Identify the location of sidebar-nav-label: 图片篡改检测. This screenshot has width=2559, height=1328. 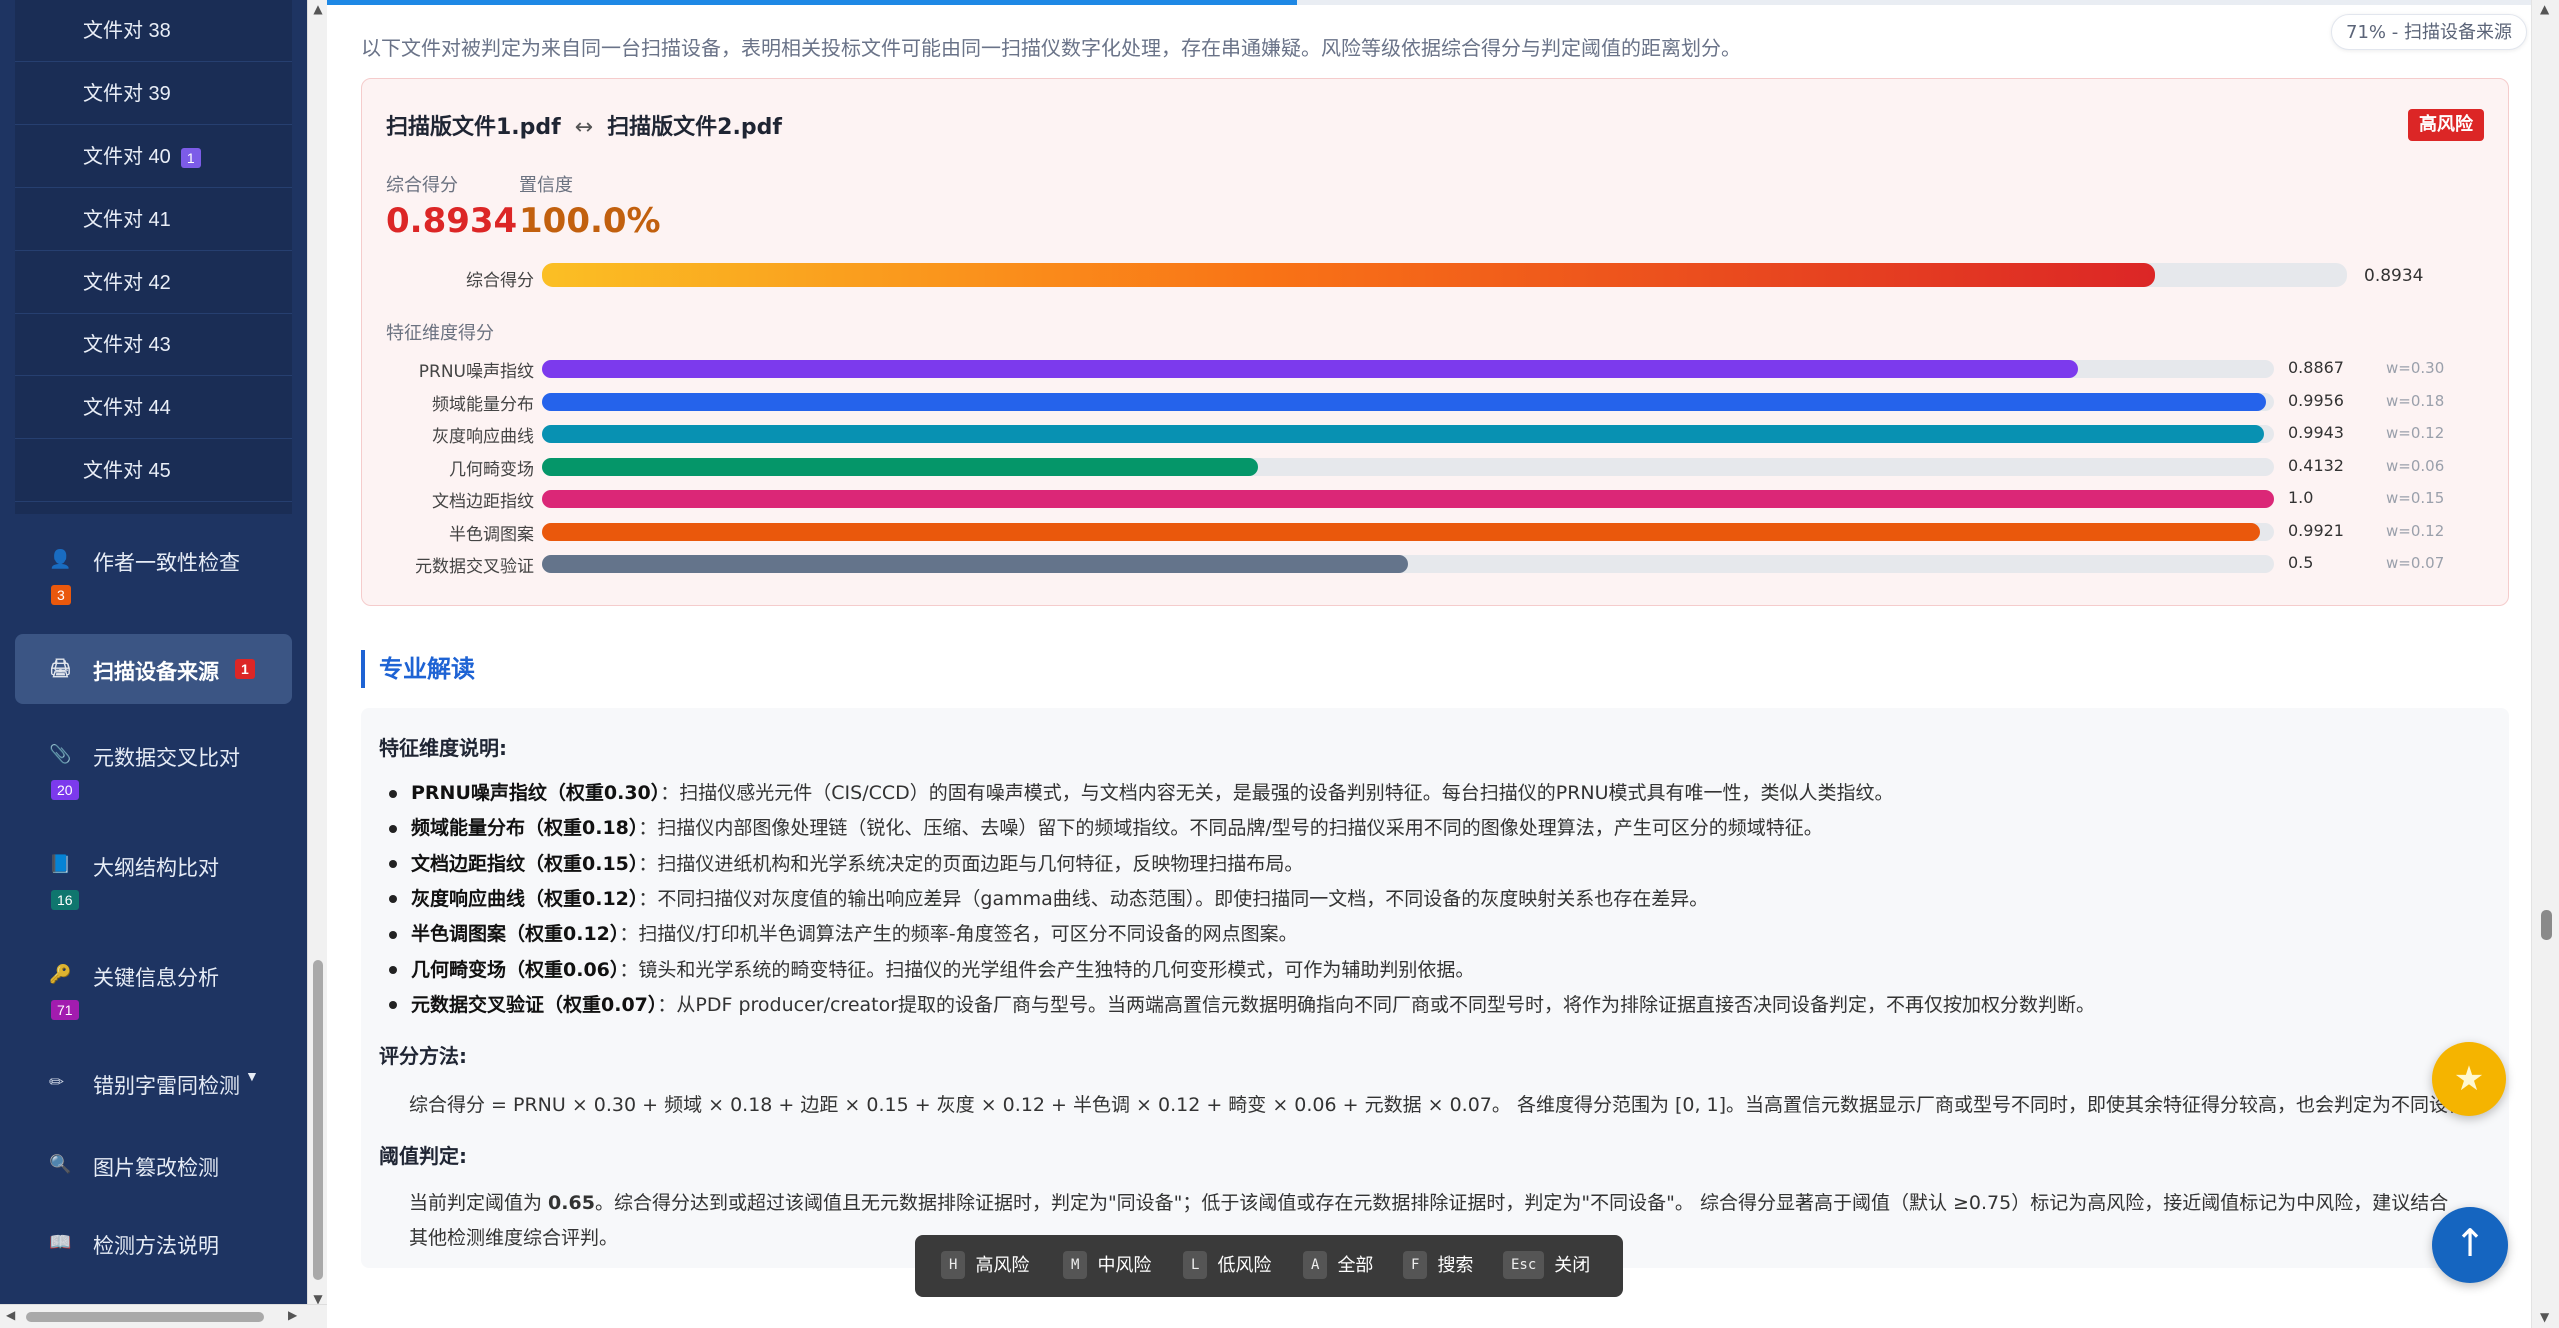
(156, 1168).